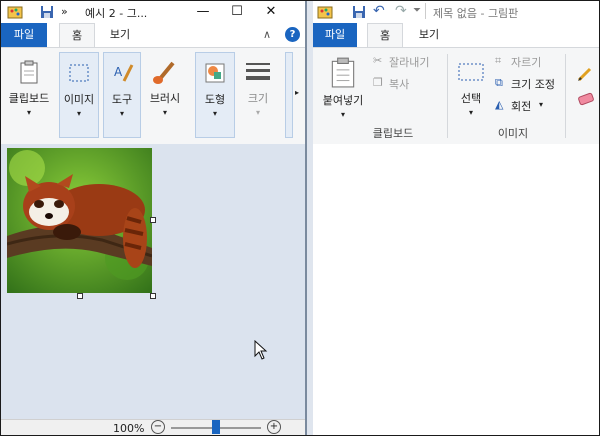  I want to click on size-lines-icon, so click(258, 71).